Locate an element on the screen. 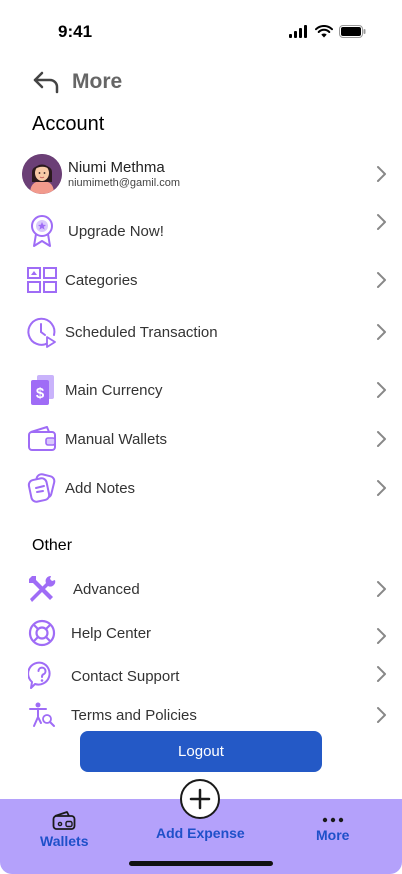 The height and width of the screenshot is (874, 402). tools-icon is located at coordinates (42, 589).